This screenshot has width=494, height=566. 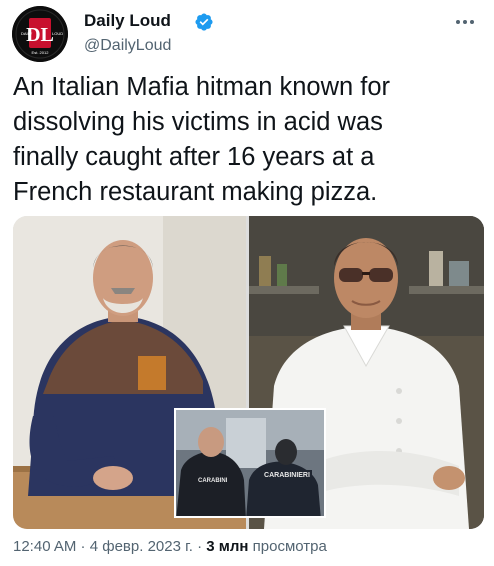 What do you see at coordinates (465, 22) in the screenshot?
I see `more-options-icon` at bounding box center [465, 22].